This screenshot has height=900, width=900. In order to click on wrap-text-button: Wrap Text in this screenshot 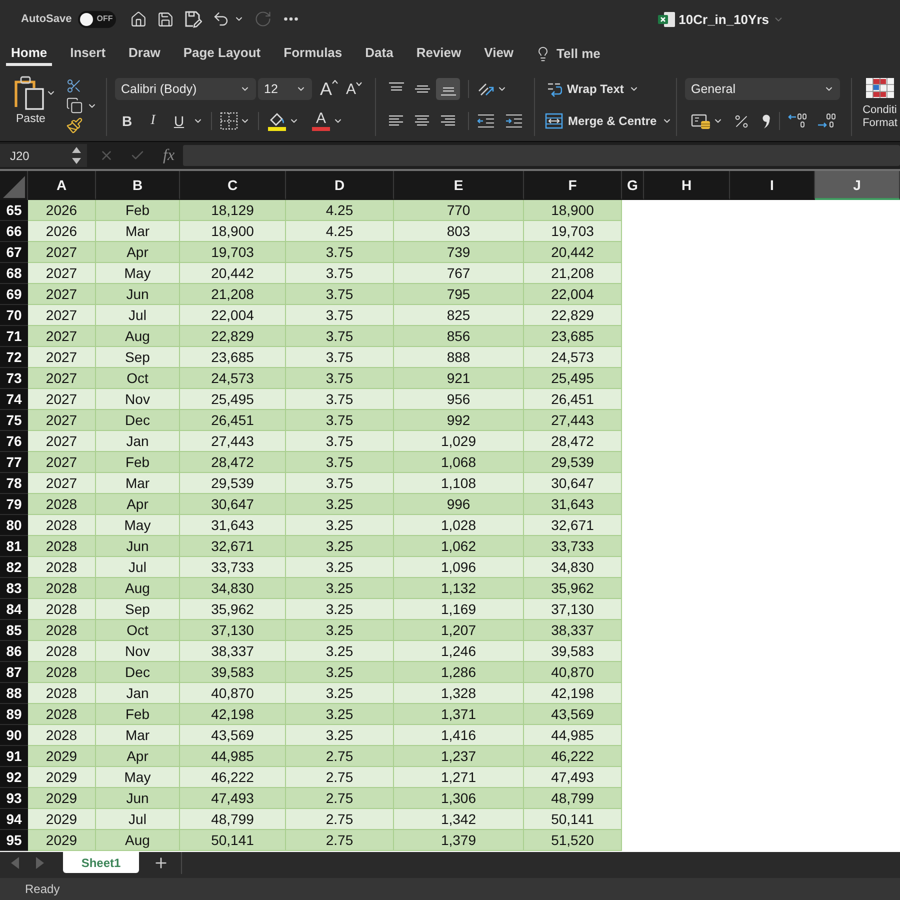, I will do `click(593, 89)`.